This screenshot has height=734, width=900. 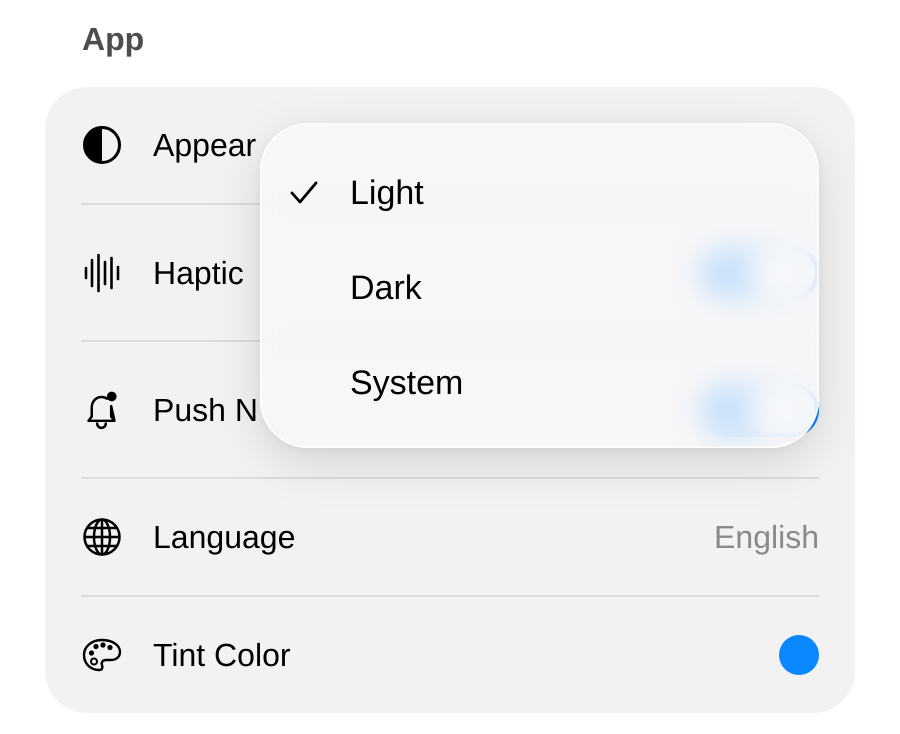 I want to click on row-label: Language, so click(x=224, y=537).